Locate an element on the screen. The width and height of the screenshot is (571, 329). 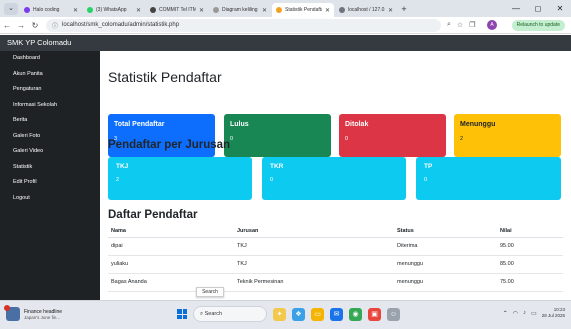
browser-tab: (3) WhatsApp ✕ is located at coordinates (114, 10).